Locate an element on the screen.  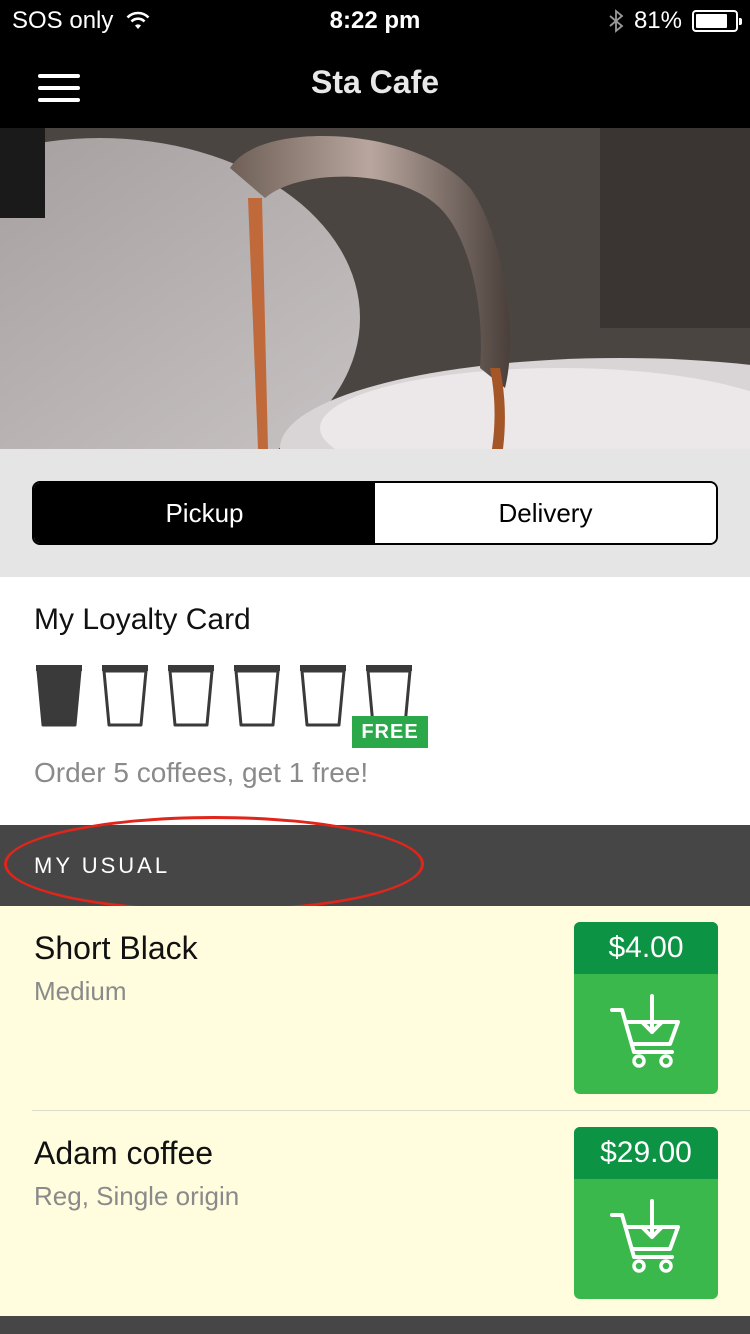
bluetooth-icon is located at coordinates (616, 21).